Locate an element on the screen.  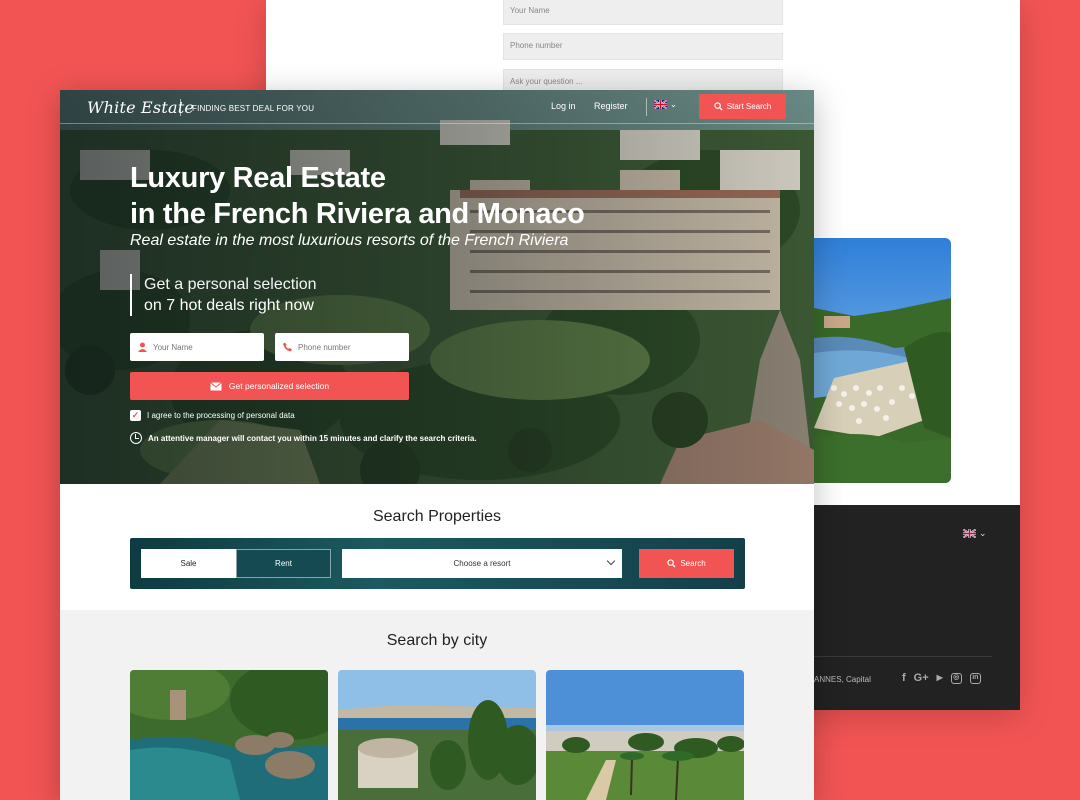
linkedin-icon: in is located at coordinates (975, 678).